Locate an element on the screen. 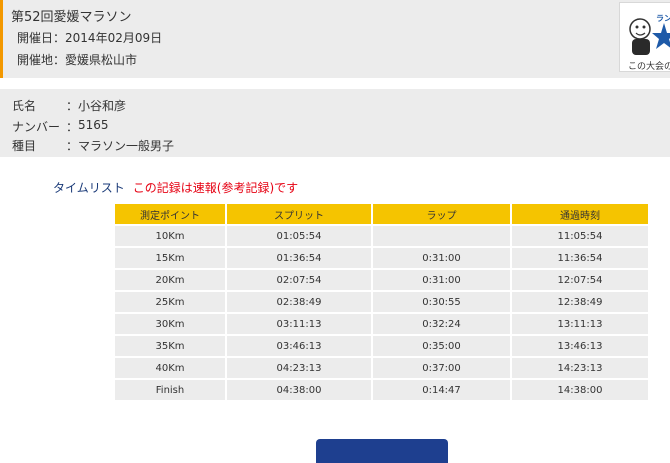 The height and width of the screenshot is (463, 670). header-split: スプリット is located at coordinates (299, 214).